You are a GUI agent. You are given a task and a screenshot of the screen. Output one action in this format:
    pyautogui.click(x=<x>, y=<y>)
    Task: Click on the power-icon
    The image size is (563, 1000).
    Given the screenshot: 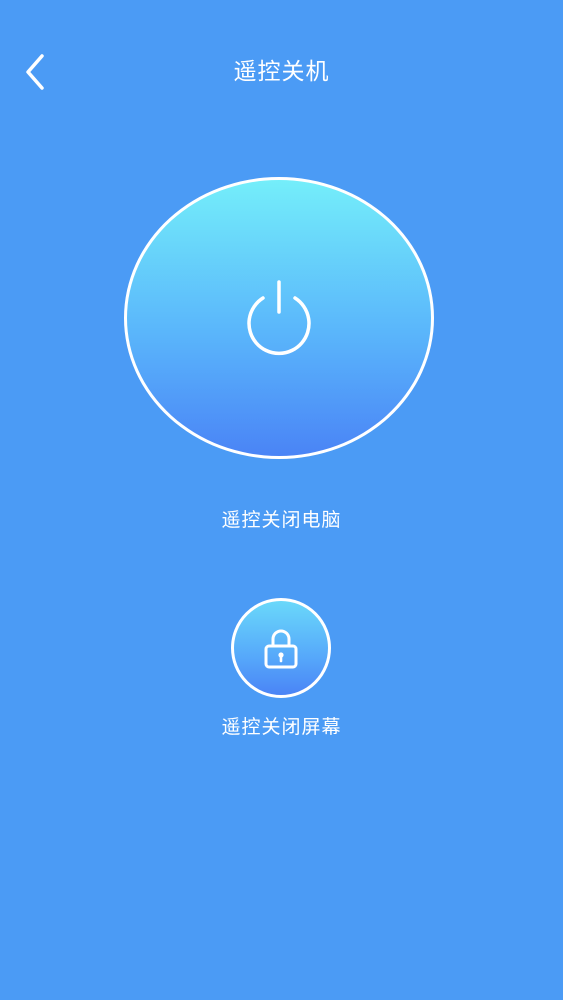 What is the action you would take?
    pyautogui.click(x=279, y=318)
    